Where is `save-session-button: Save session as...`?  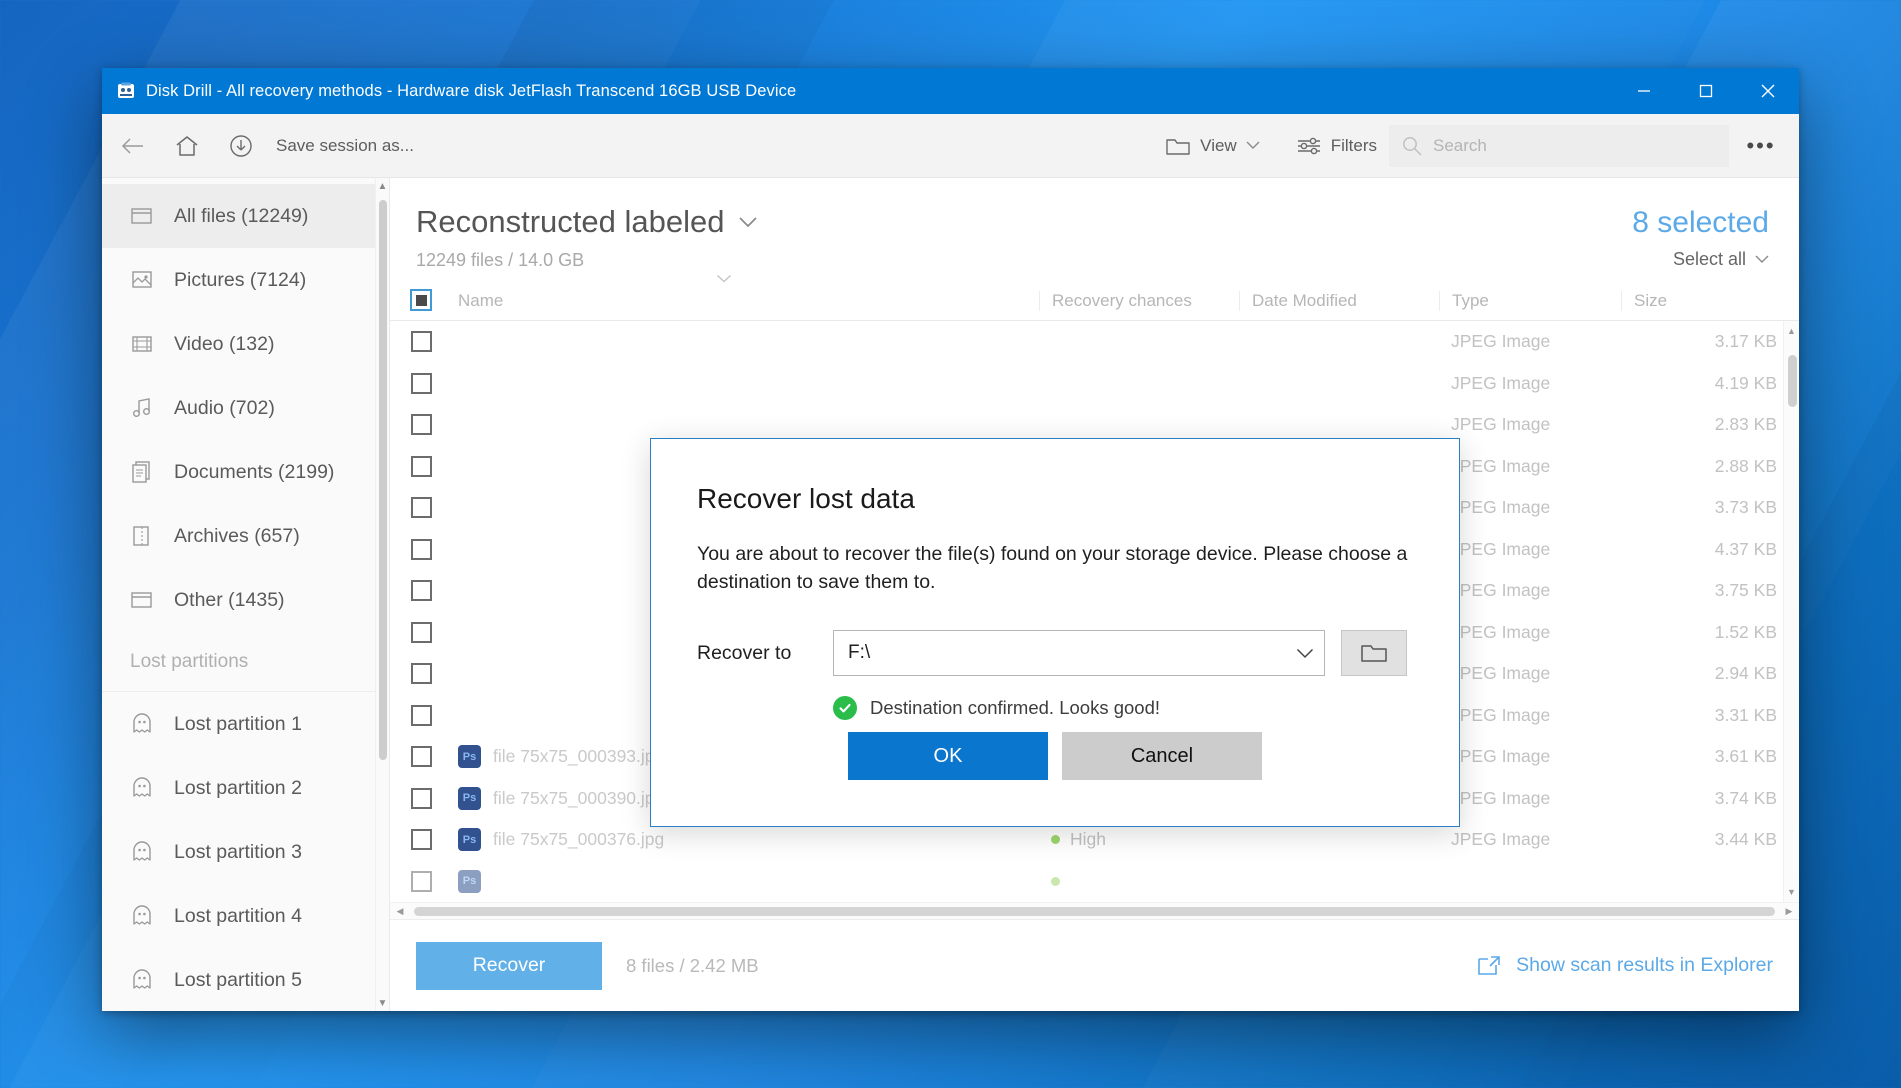 save-session-button: Save session as... is located at coordinates (345, 146).